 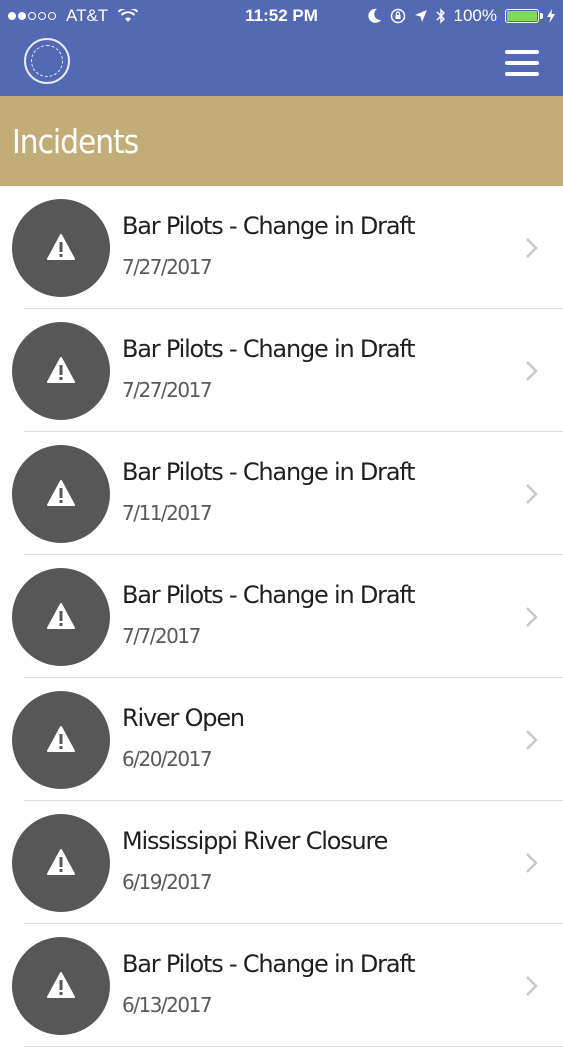 What do you see at coordinates (281, 739) in the screenshot?
I see `list-item: River Open 6/20/2017` at bounding box center [281, 739].